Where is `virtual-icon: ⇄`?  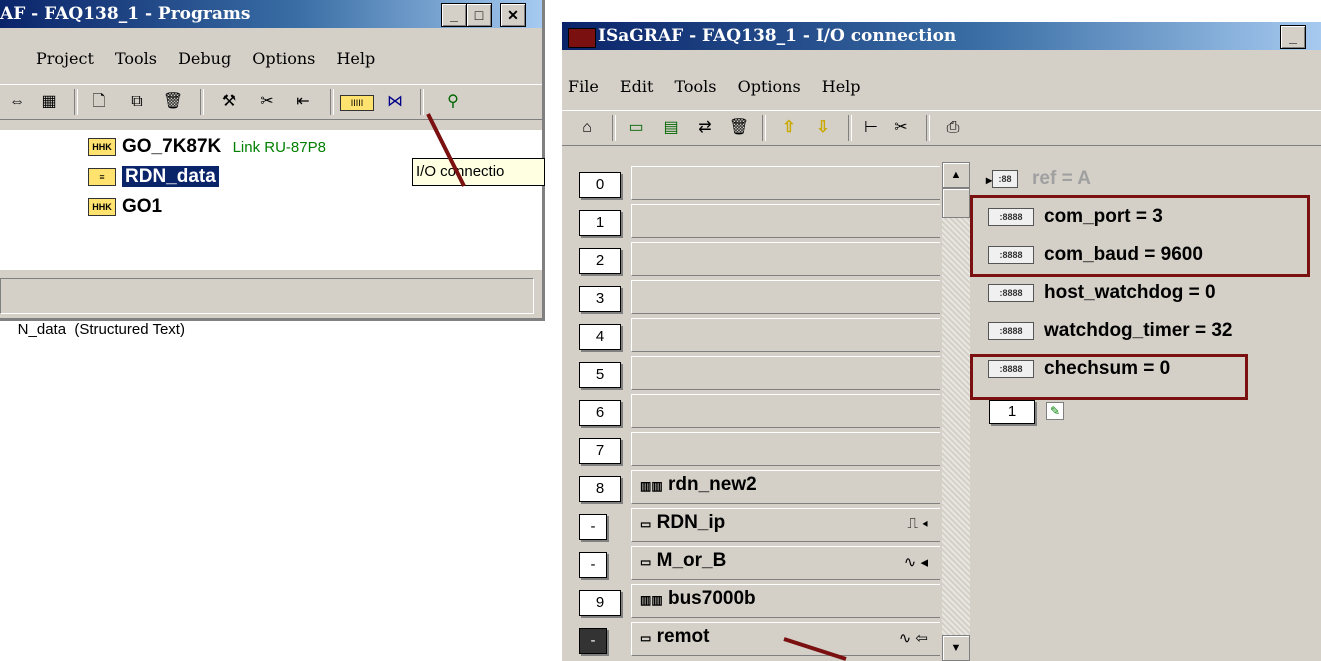
virtual-icon: ⇄ is located at coordinates (705, 128).